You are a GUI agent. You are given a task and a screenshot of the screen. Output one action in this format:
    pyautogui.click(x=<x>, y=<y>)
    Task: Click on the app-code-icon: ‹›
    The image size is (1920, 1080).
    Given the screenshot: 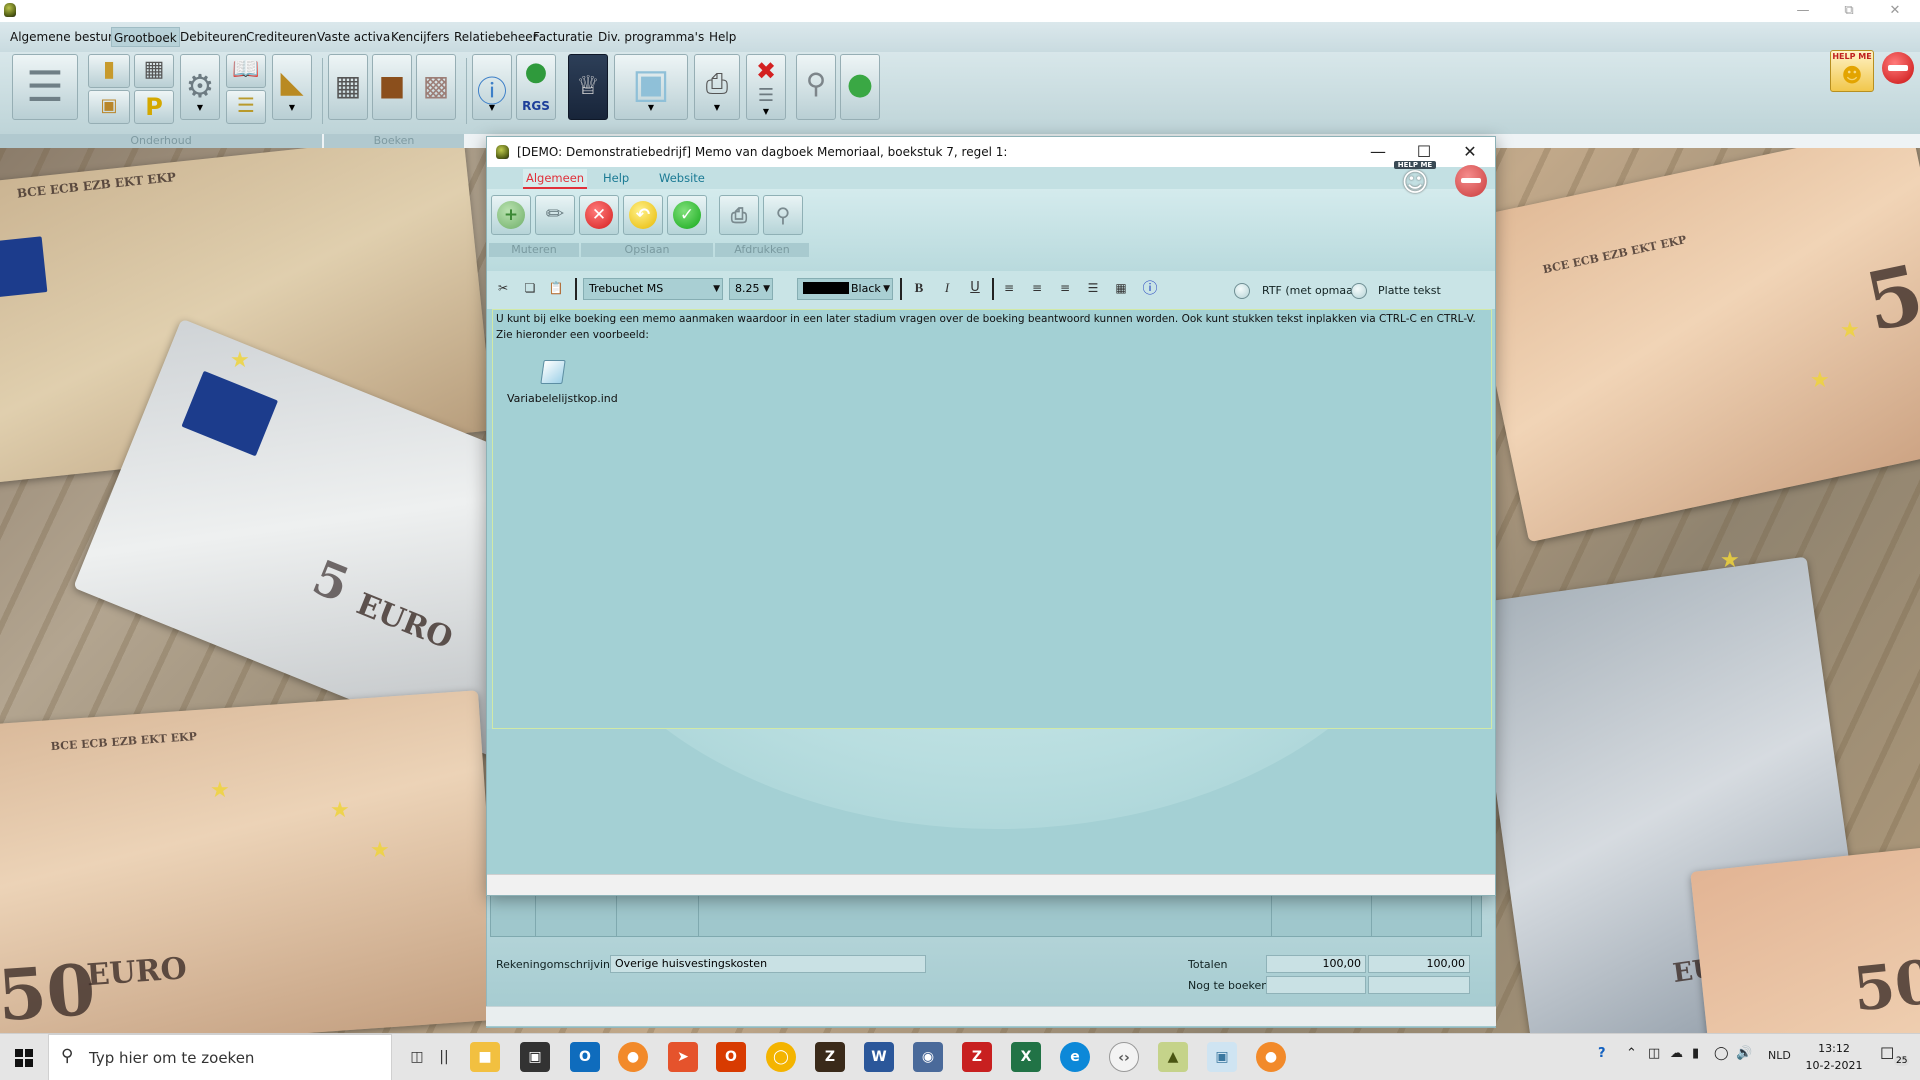 What is the action you would take?
    pyautogui.click(x=1124, y=1057)
    